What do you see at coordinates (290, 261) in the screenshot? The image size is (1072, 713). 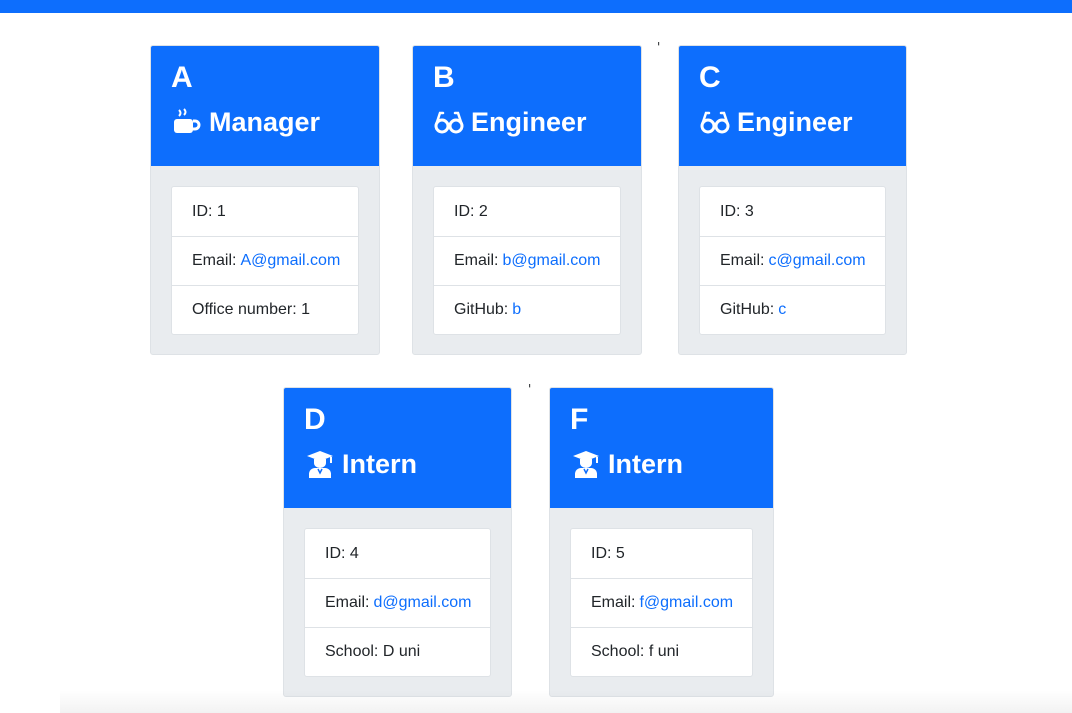 I see `email-link: A@gmail.com` at bounding box center [290, 261].